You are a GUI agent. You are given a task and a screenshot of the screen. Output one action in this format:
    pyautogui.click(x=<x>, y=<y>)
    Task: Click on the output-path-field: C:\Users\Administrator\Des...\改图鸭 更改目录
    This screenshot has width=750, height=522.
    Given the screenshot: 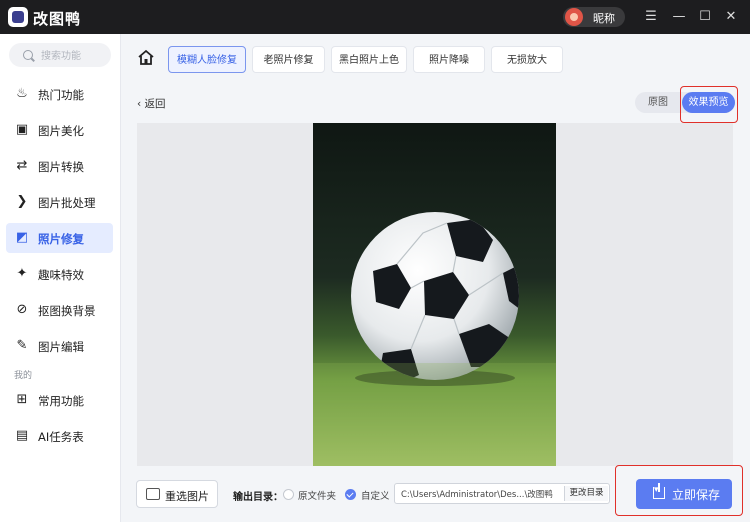 What is the action you would take?
    pyautogui.click(x=502, y=493)
    